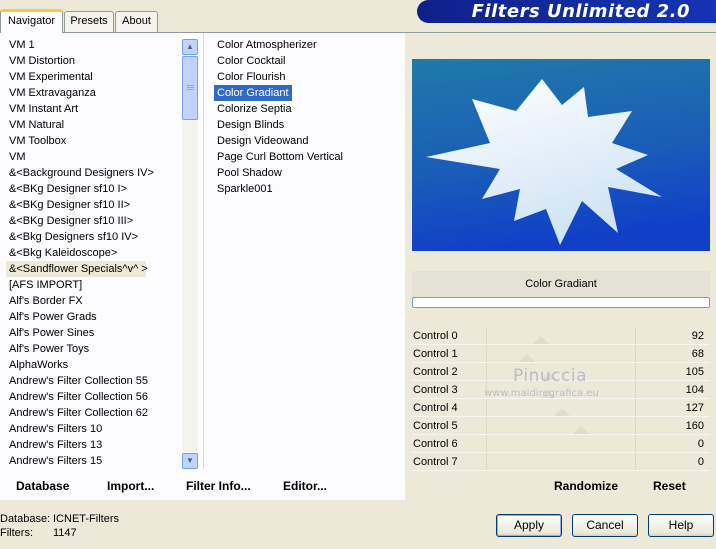 Image resolution: width=716 pixels, height=549 pixels. Describe the element at coordinates (25, 519) in the screenshot. I see `status-database-label: Database:` at that location.